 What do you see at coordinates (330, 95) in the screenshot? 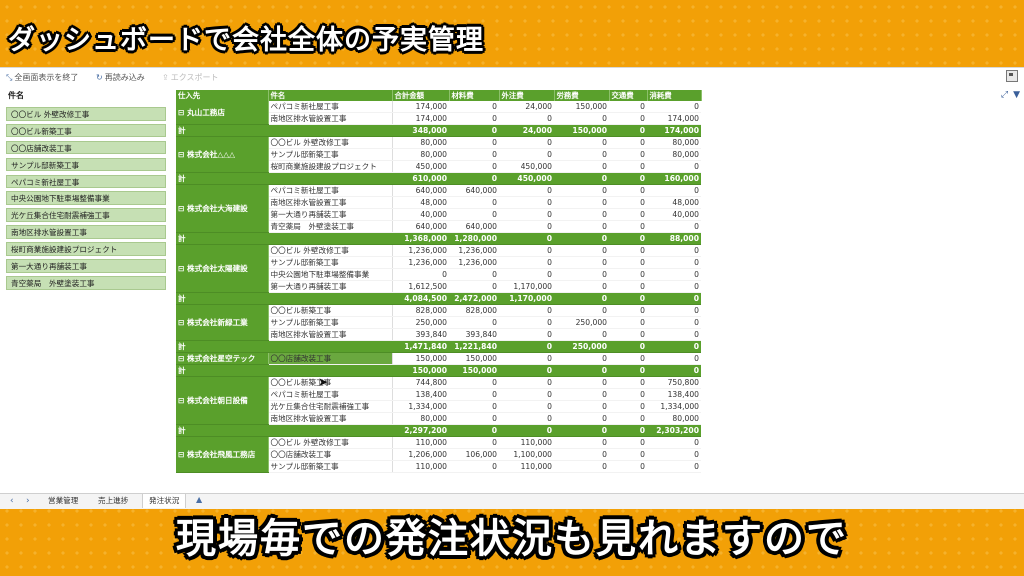
I see `header-project: 件名` at bounding box center [330, 95].